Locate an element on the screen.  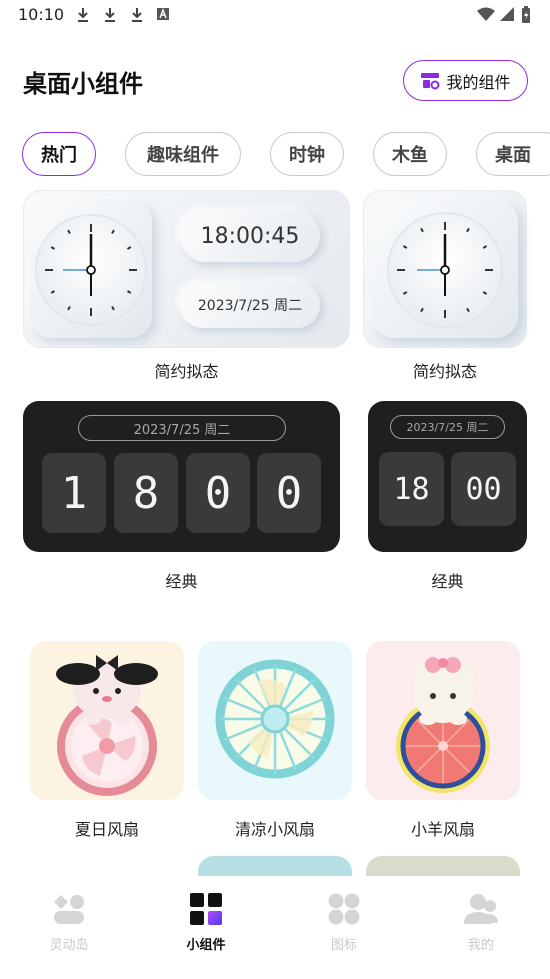
sheep-fan-illustration is located at coordinates (443, 725).